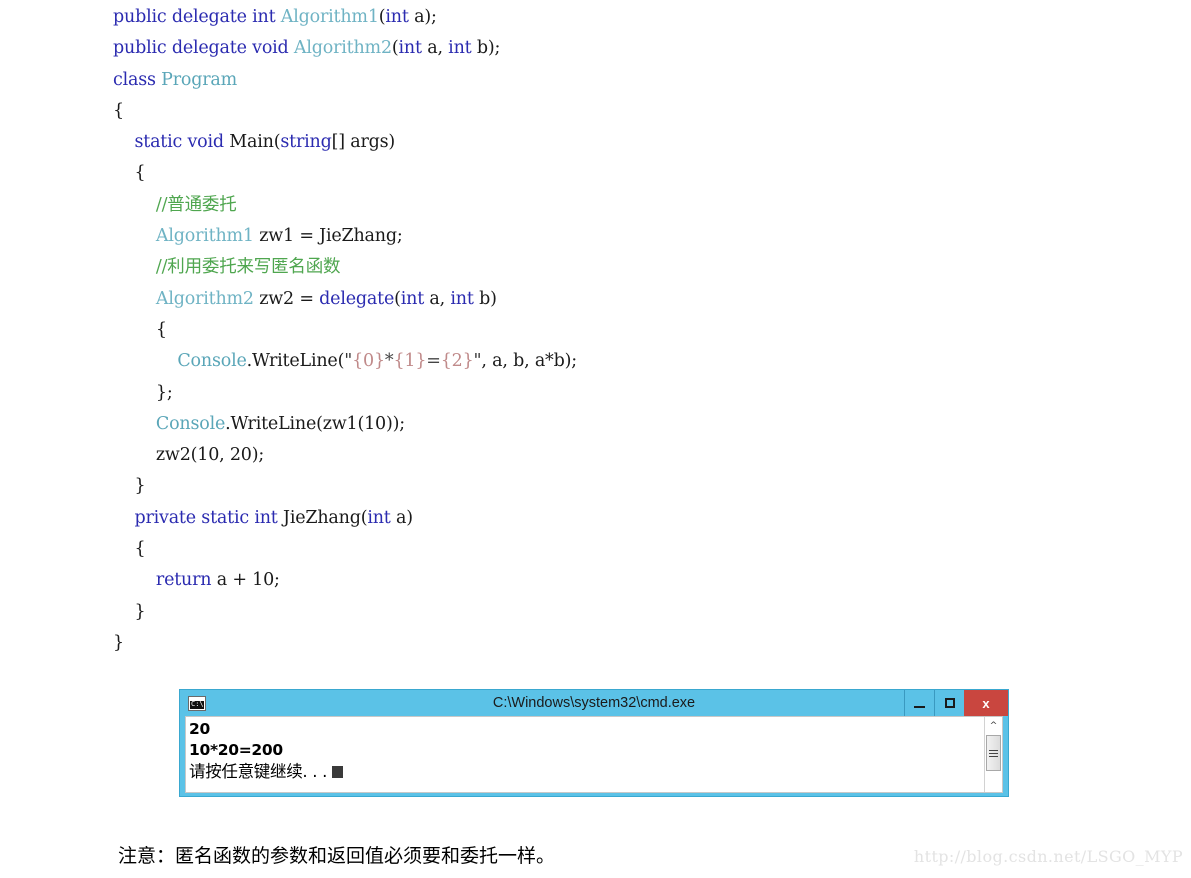 The width and height of the screenshot is (1191, 878). I want to click on scrollbar-thumb, so click(993, 753).